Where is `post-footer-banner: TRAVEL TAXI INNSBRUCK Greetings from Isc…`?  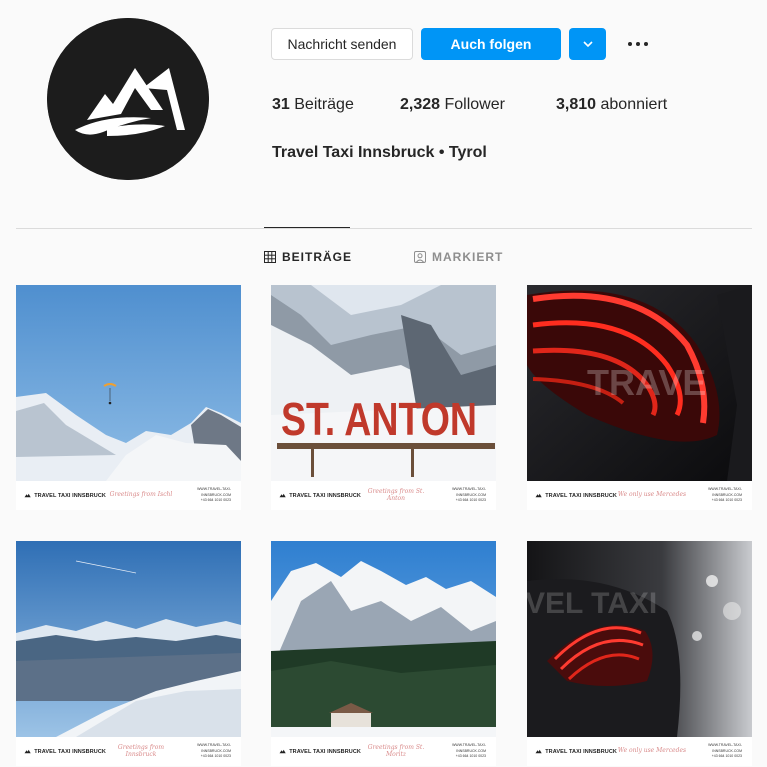
post-footer-banner: TRAVEL TAXI INNSBRUCK Greetings from Isc… is located at coordinates (128, 495).